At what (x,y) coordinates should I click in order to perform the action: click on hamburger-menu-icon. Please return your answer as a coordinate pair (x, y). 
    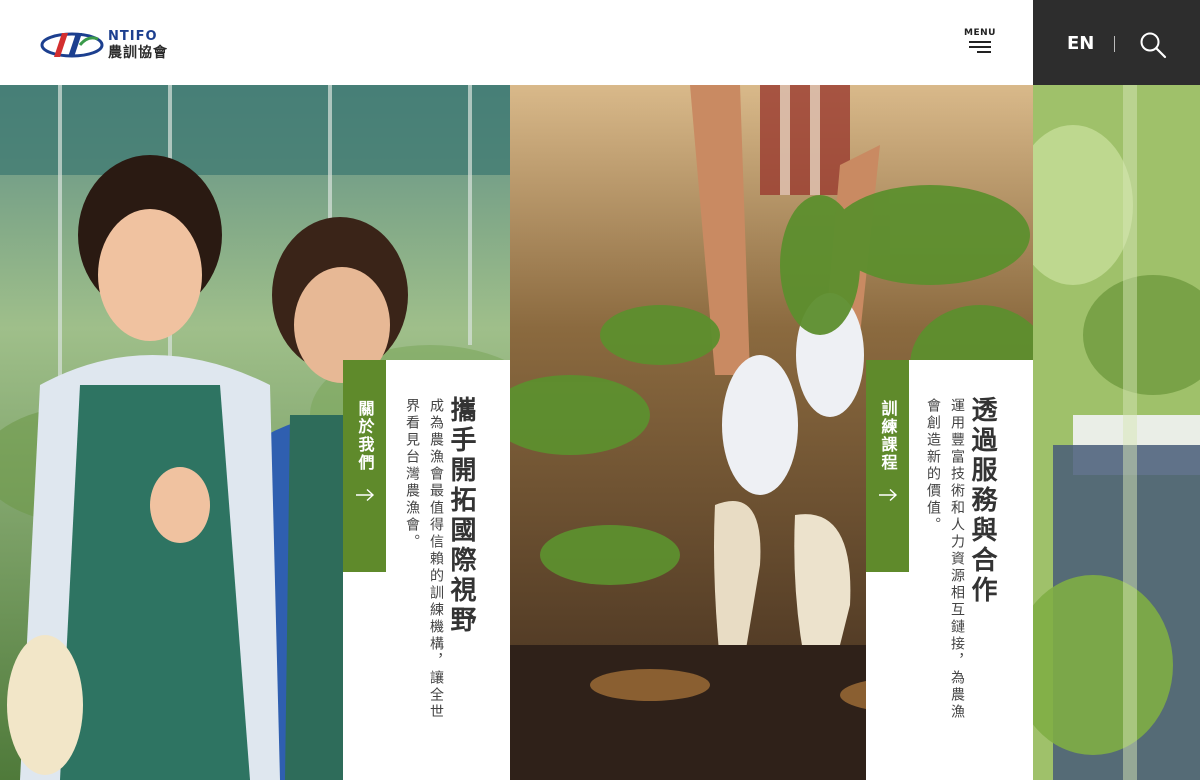
    Looking at the image, I should click on (980, 48).